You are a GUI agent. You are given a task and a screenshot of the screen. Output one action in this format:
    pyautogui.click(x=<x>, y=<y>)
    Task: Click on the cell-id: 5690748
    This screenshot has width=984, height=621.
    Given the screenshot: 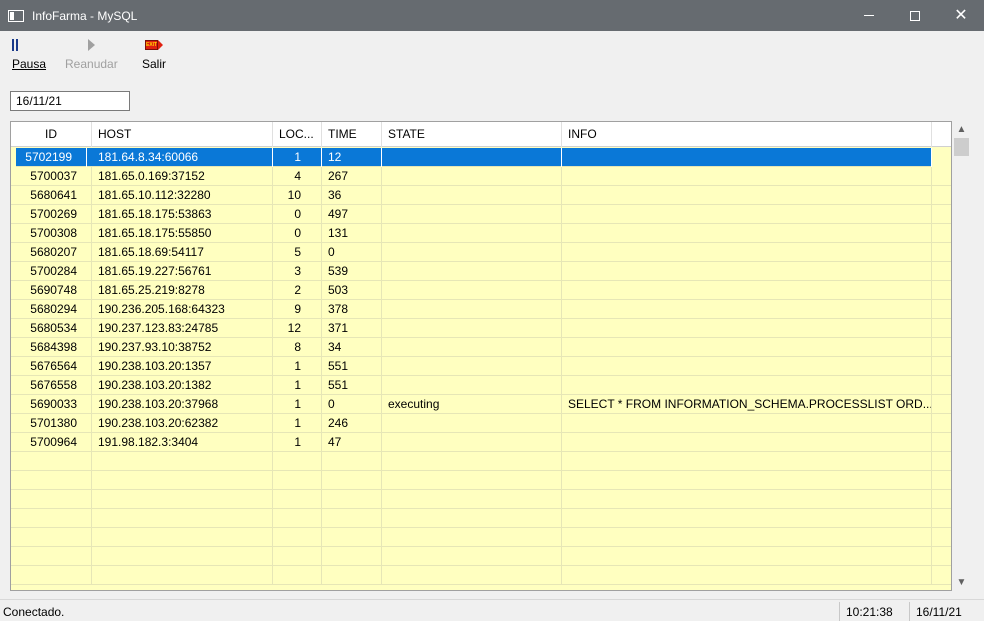 What is the action you would take?
    pyautogui.click(x=51, y=290)
    